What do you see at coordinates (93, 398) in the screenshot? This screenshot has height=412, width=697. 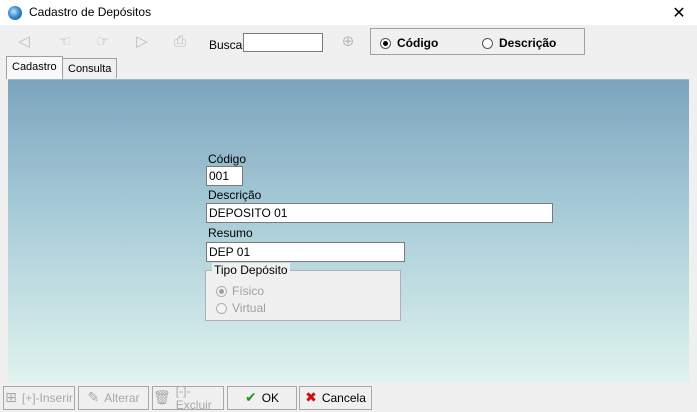 I see `edit-icon: ✎` at bounding box center [93, 398].